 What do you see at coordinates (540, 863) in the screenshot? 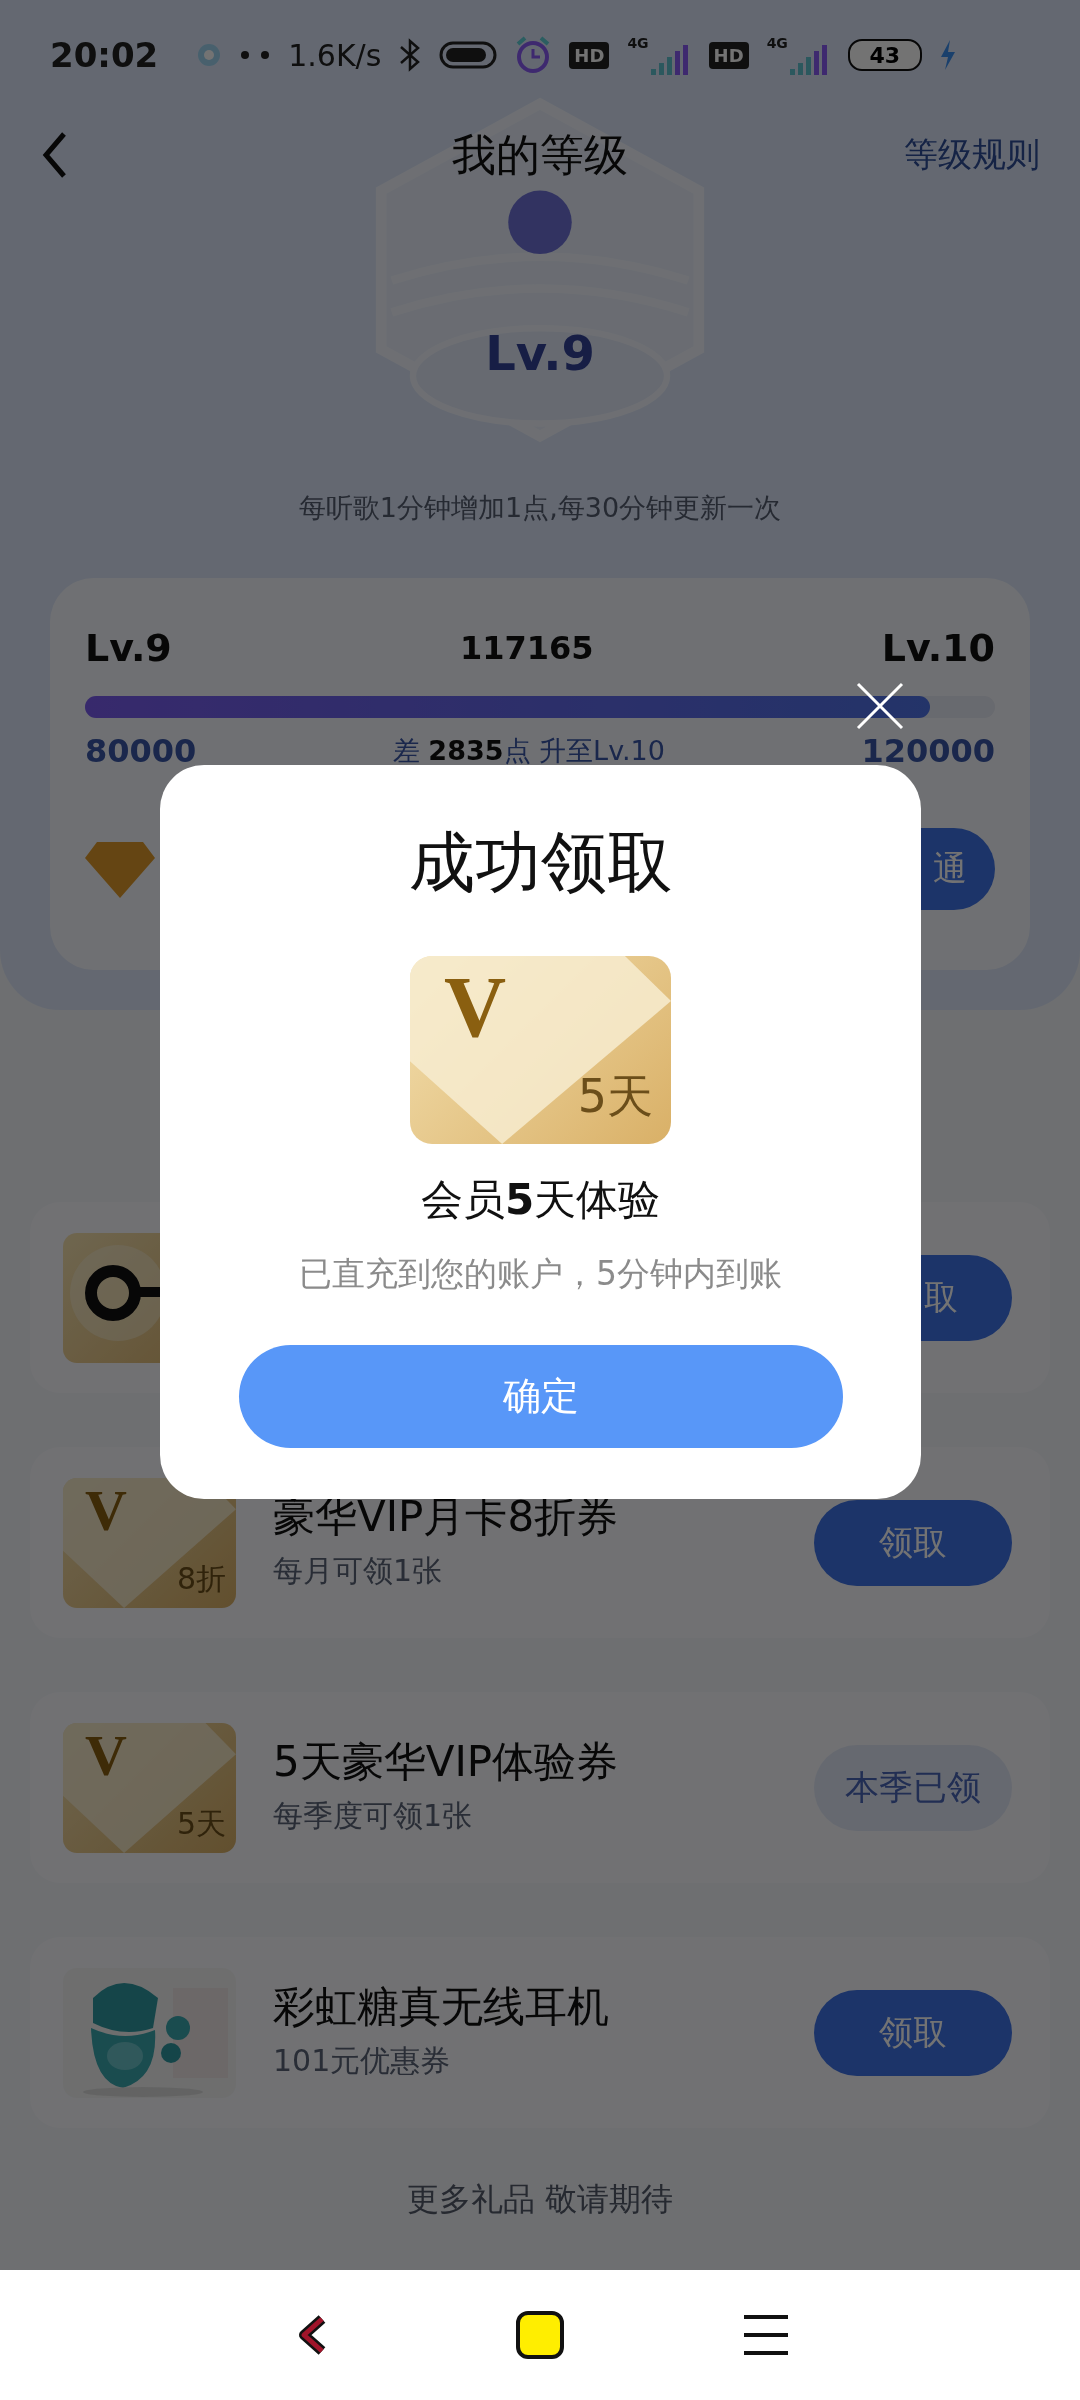
I see `dialog-title: 成功领取` at bounding box center [540, 863].